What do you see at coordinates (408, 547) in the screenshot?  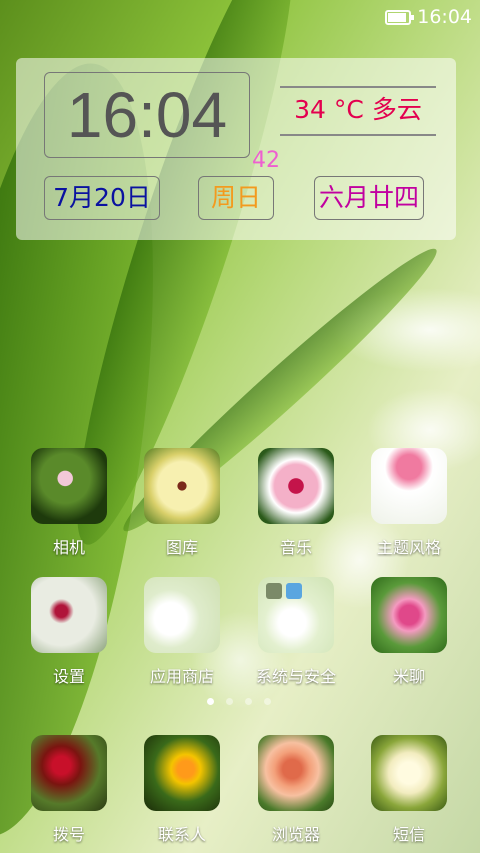 I see `app-label: 主题风格` at bounding box center [408, 547].